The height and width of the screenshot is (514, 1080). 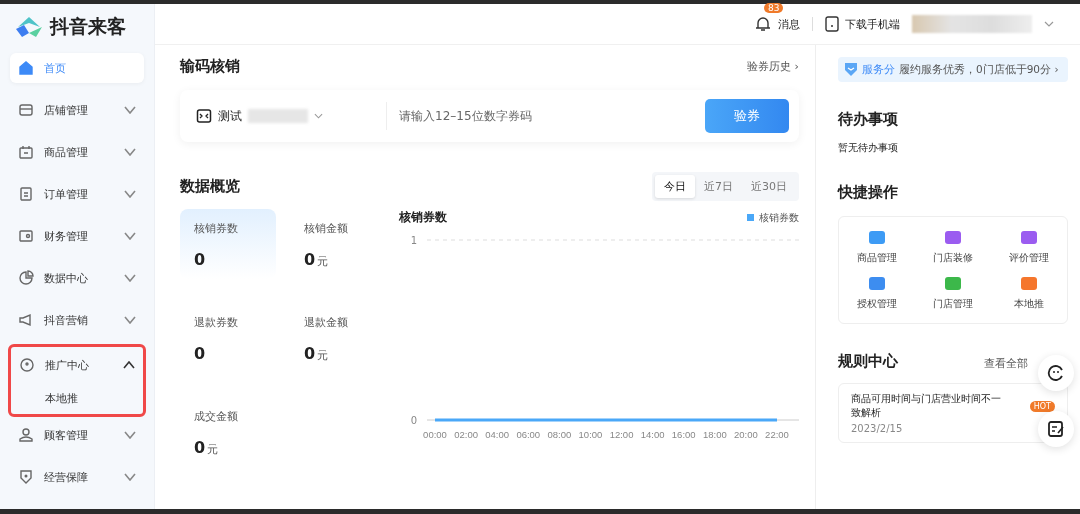 I want to click on axis-label: 1, so click(x=413, y=240).